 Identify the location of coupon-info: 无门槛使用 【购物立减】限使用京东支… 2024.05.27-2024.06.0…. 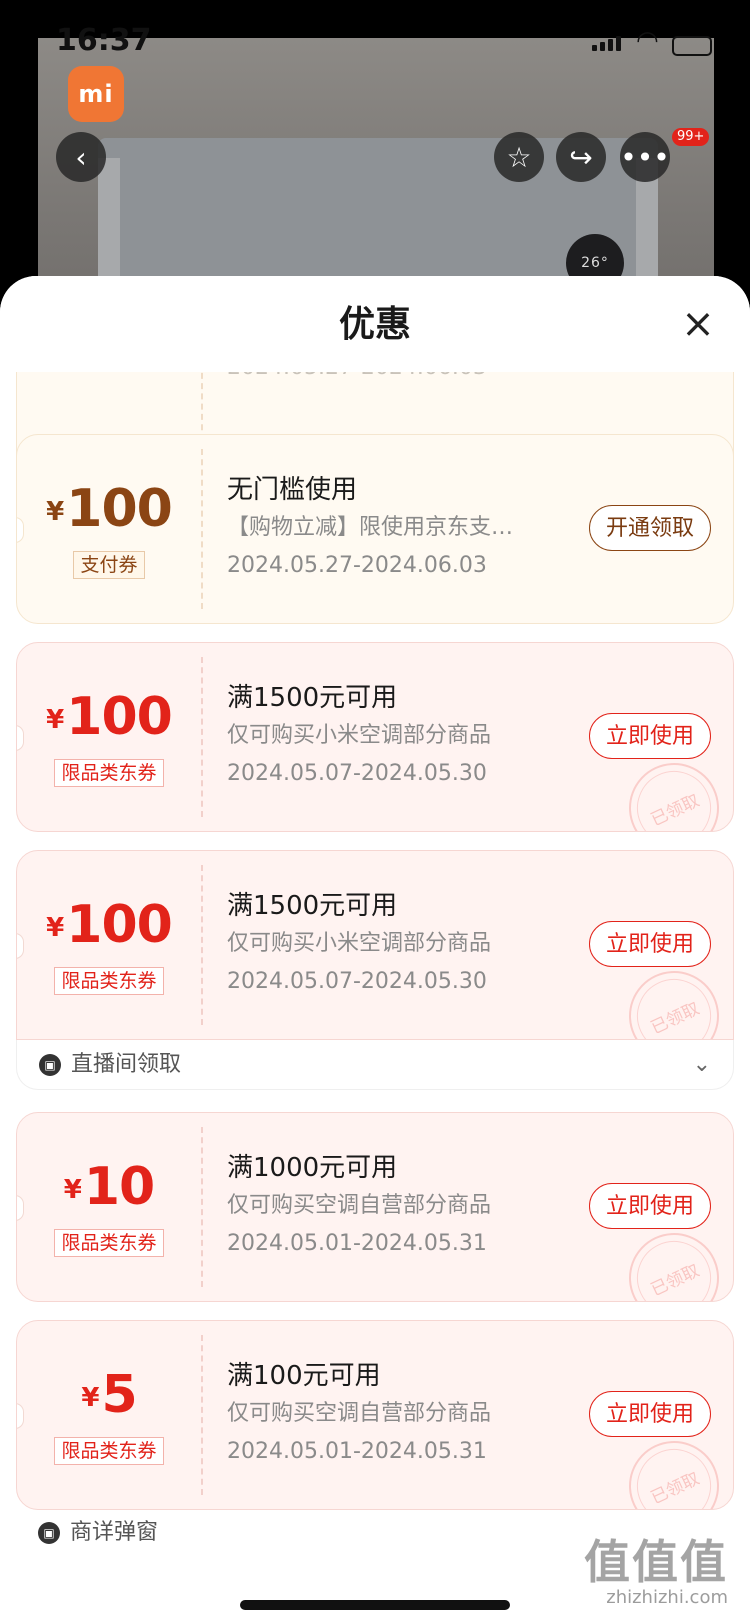
(392, 528).